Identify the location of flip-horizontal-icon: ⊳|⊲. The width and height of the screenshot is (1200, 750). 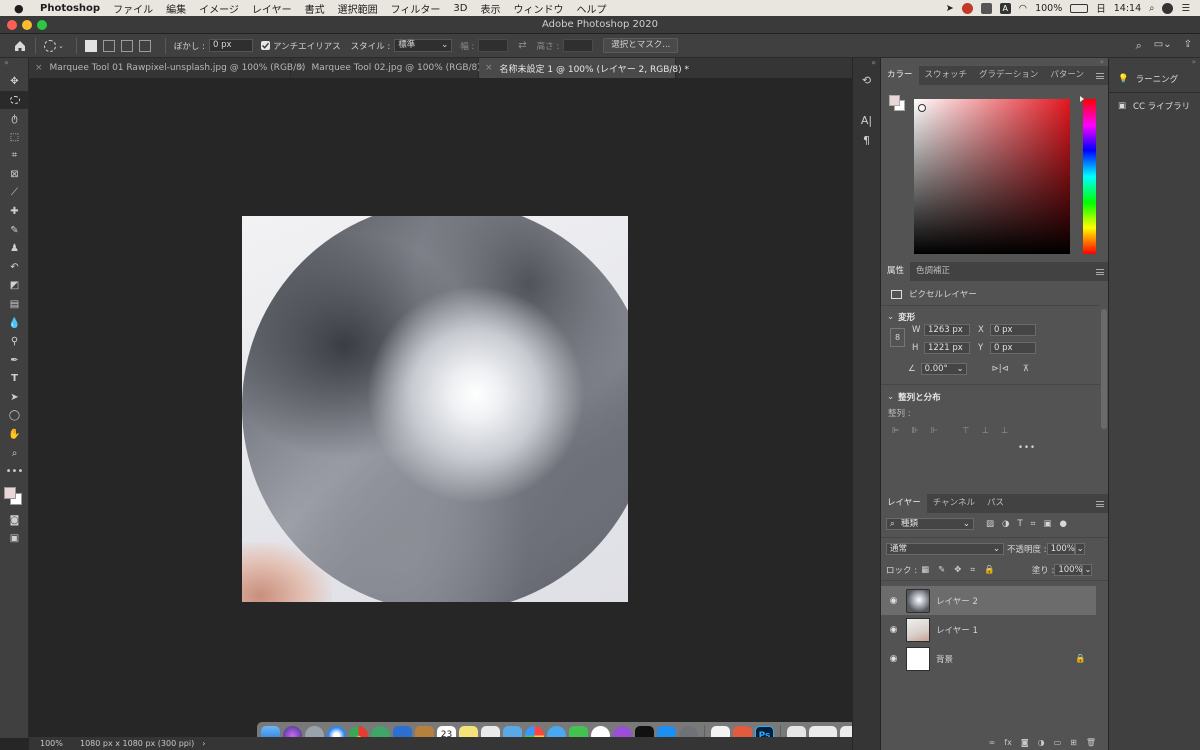
(1000, 369).